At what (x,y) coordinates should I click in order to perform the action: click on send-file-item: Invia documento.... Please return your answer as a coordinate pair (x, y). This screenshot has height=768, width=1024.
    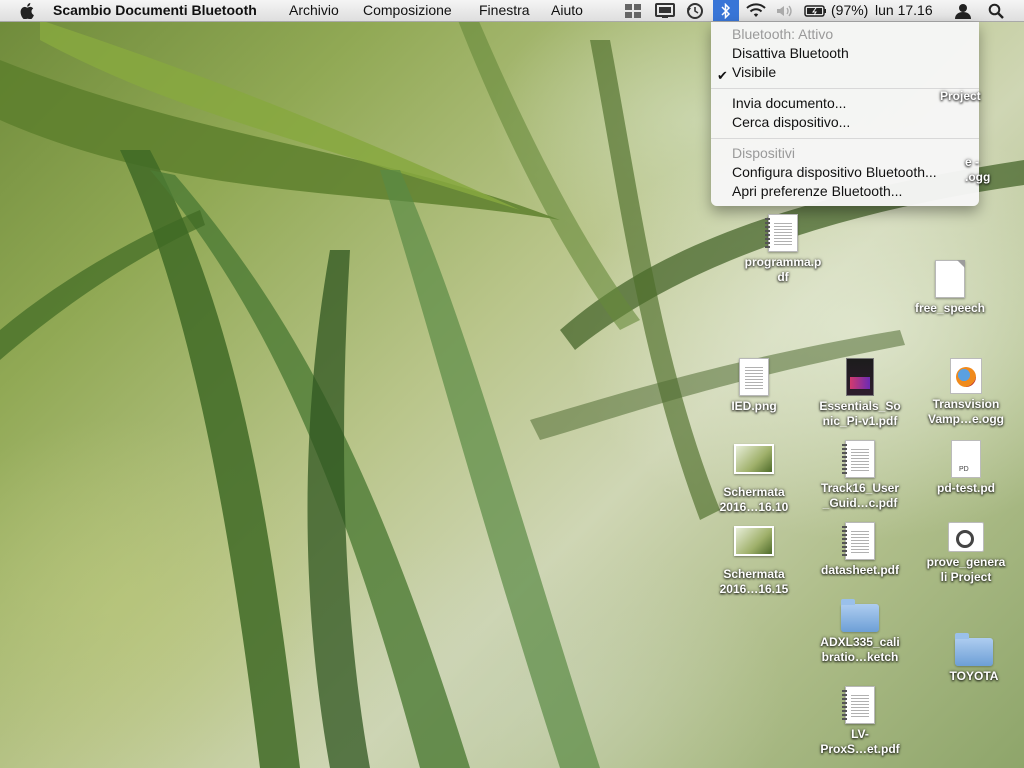
    Looking at the image, I should click on (789, 103).